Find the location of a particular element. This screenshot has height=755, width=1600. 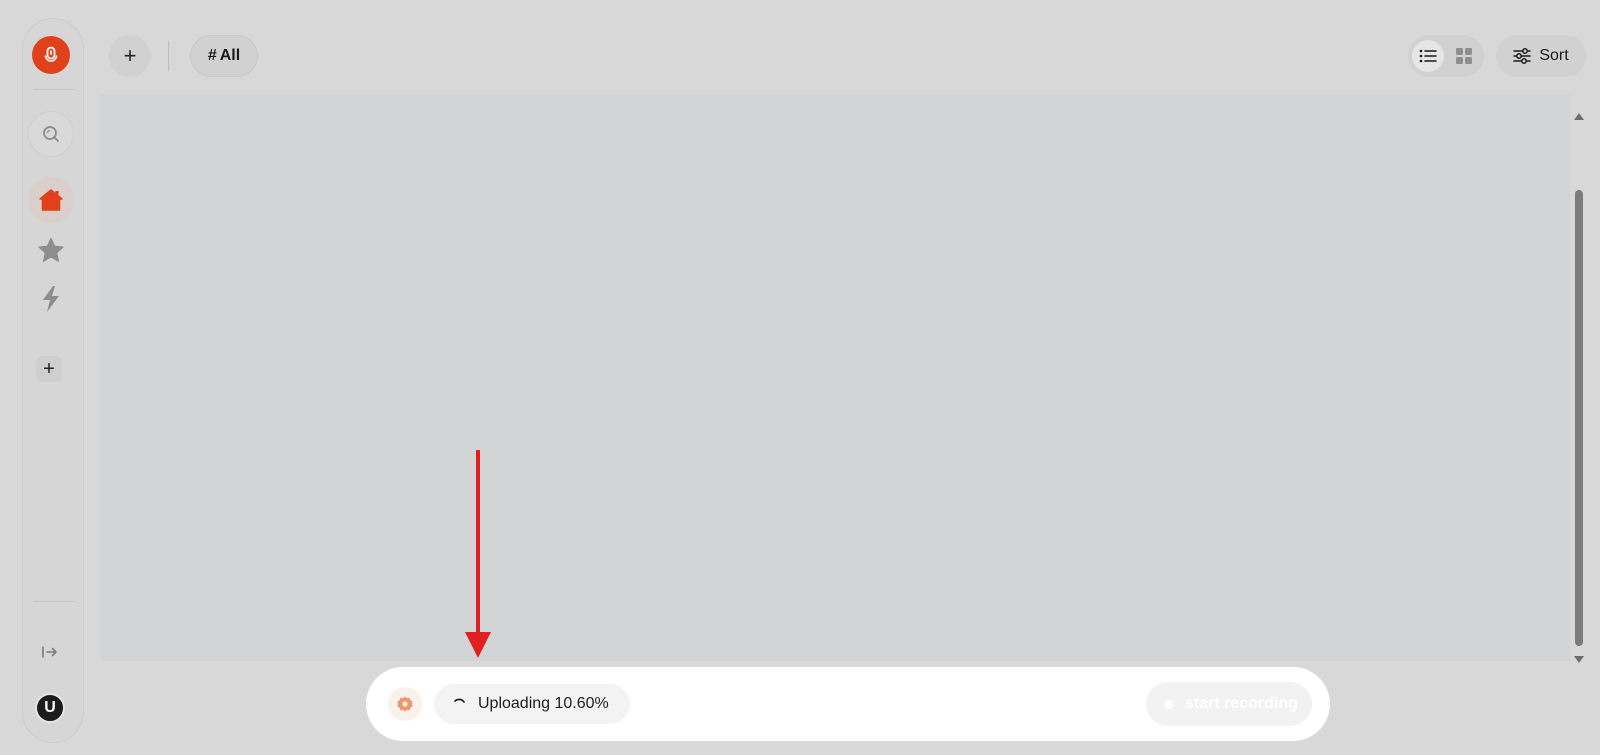

tag-filter-all: # All is located at coordinates (224, 56).